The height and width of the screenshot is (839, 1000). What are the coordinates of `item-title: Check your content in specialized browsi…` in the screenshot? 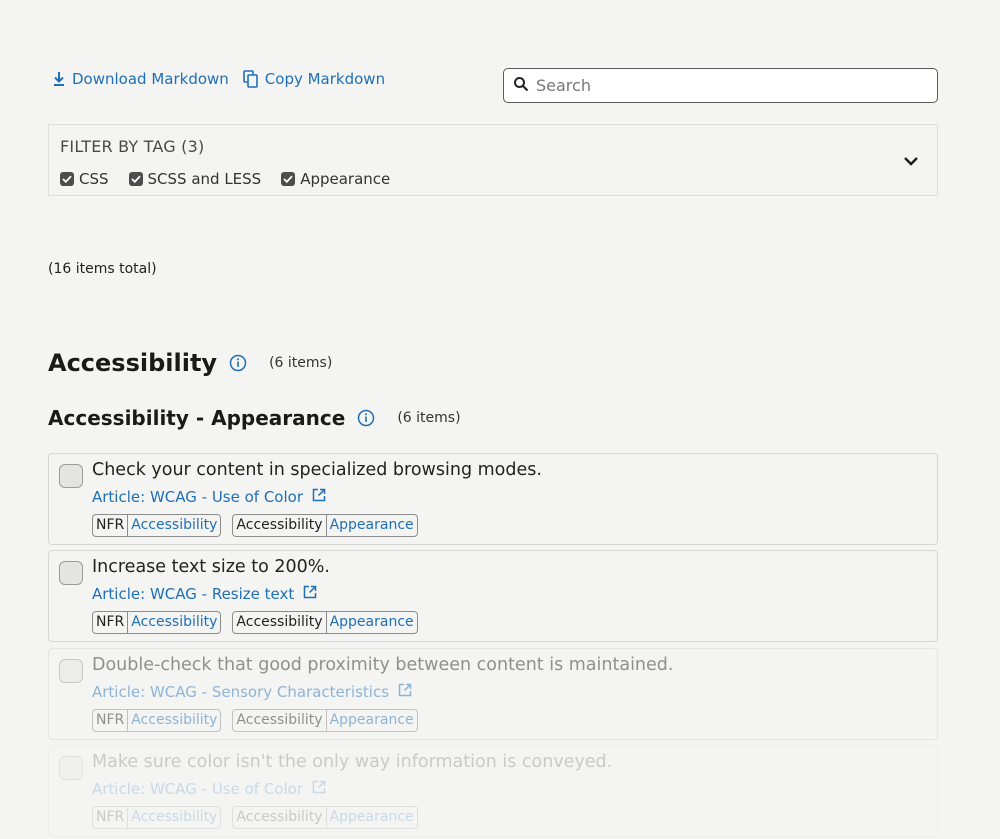 It's located at (317, 470).